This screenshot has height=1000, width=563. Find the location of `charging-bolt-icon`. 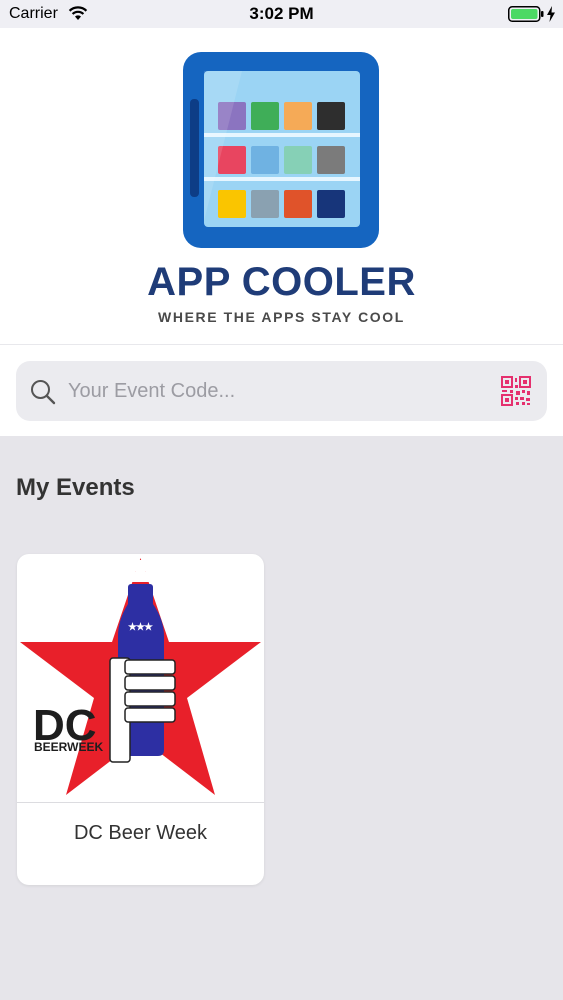

charging-bolt-icon is located at coordinates (551, 16).